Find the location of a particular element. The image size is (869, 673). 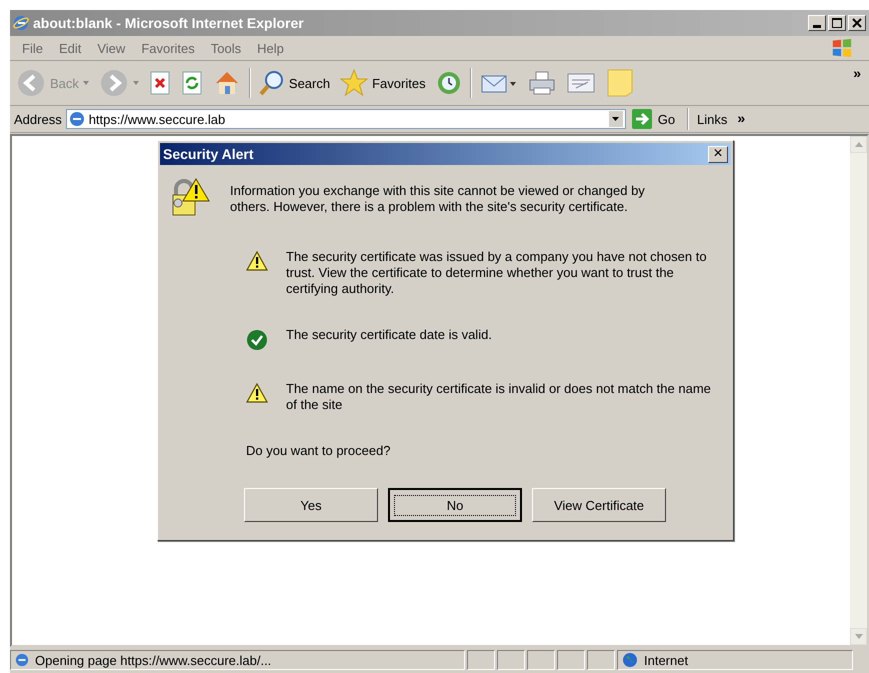

go-button: Go is located at coordinates (657, 119).